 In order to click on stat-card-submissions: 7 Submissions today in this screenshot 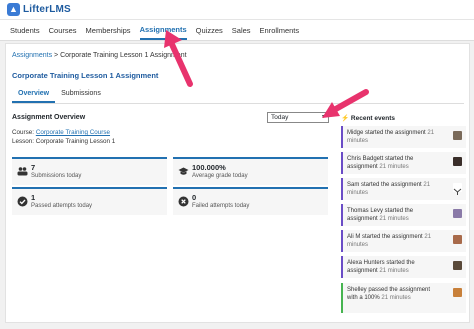, I will do `click(89, 171)`.